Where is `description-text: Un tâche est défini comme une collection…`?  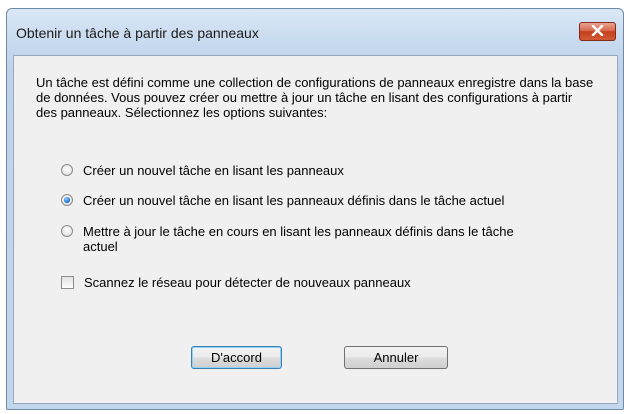 description-text: Un tâche est défini comme une collection… is located at coordinates (315, 97).